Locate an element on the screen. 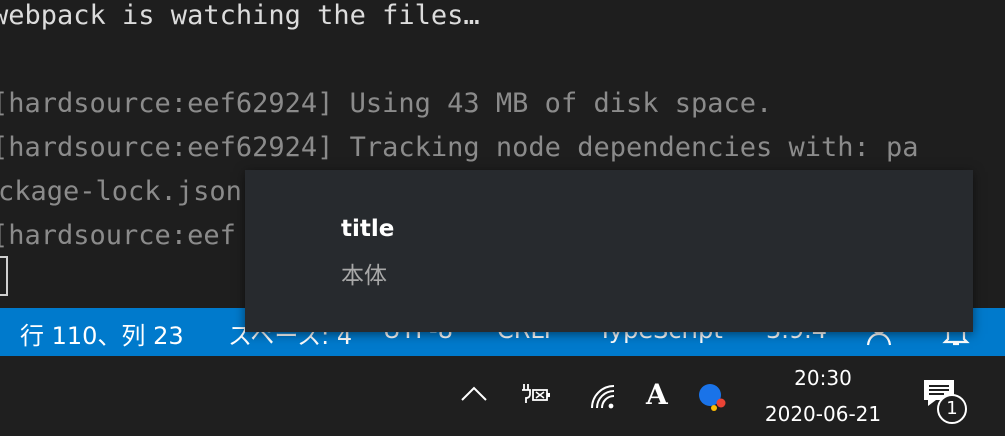  clock-date: 2020-06-21 is located at coordinates (823, 414).